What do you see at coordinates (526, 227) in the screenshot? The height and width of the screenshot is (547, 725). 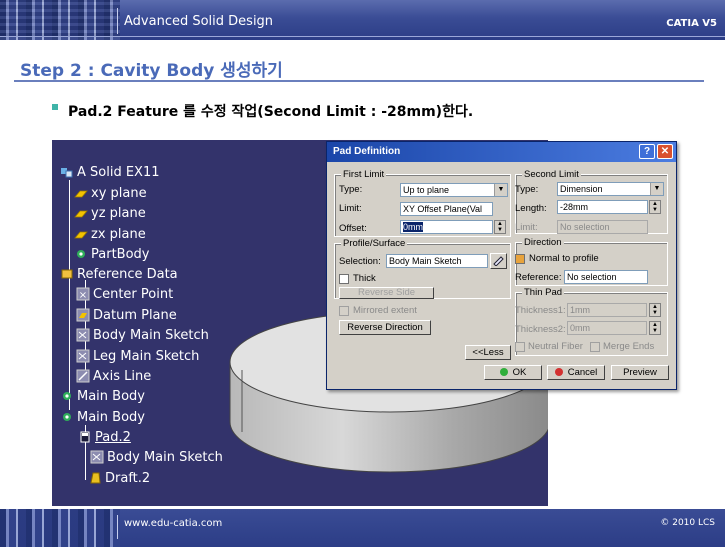 I see `second-limit-label: Limit:` at bounding box center [526, 227].